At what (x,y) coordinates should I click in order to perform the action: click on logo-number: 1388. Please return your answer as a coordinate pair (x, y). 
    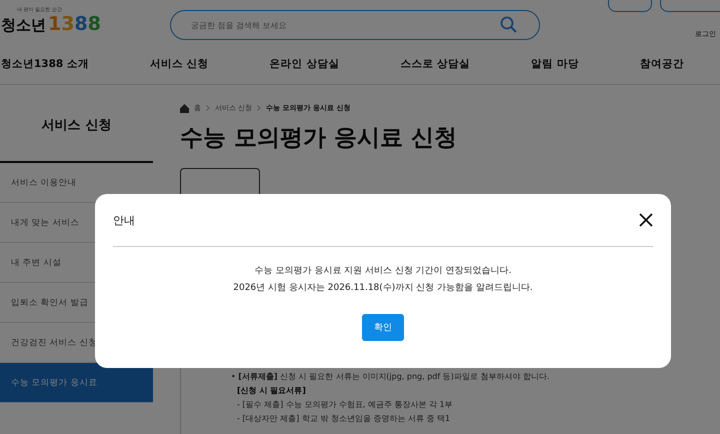
    Looking at the image, I should click on (74, 24).